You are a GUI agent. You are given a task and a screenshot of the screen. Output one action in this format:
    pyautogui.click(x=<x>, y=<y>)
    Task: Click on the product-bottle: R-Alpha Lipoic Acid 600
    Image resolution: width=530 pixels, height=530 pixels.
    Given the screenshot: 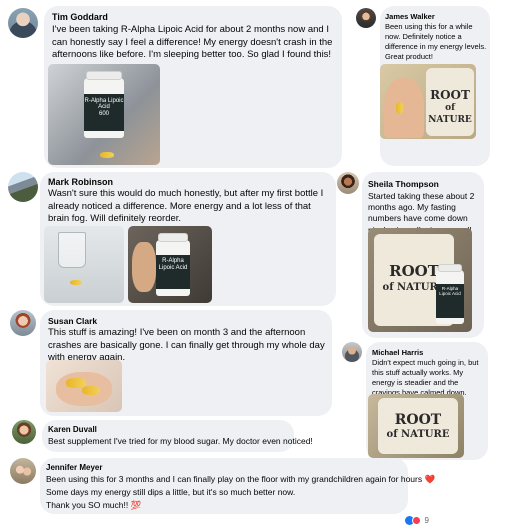 What is the action you would take?
    pyautogui.click(x=104, y=104)
    